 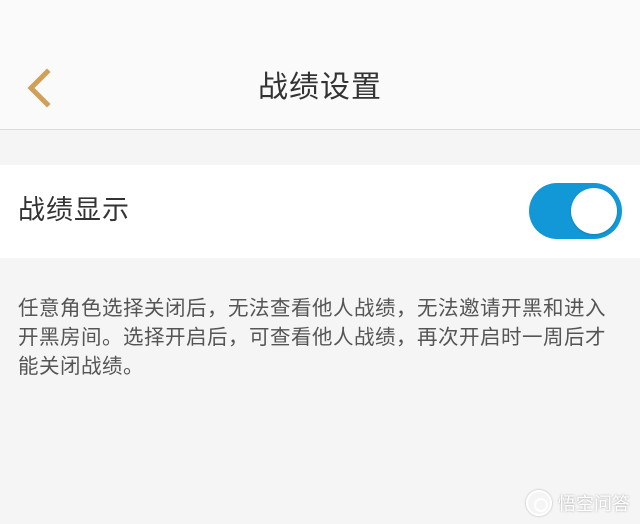 What do you see at coordinates (320, 87) in the screenshot?
I see `page-title: 战绩设置` at bounding box center [320, 87].